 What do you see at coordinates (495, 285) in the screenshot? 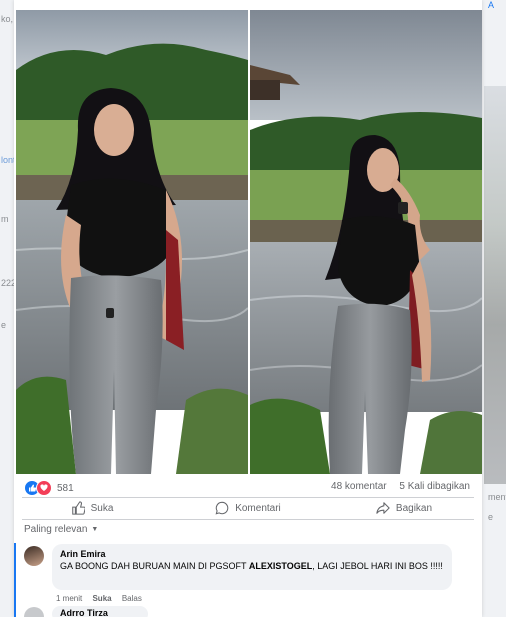
I see `background-image` at bounding box center [495, 285].